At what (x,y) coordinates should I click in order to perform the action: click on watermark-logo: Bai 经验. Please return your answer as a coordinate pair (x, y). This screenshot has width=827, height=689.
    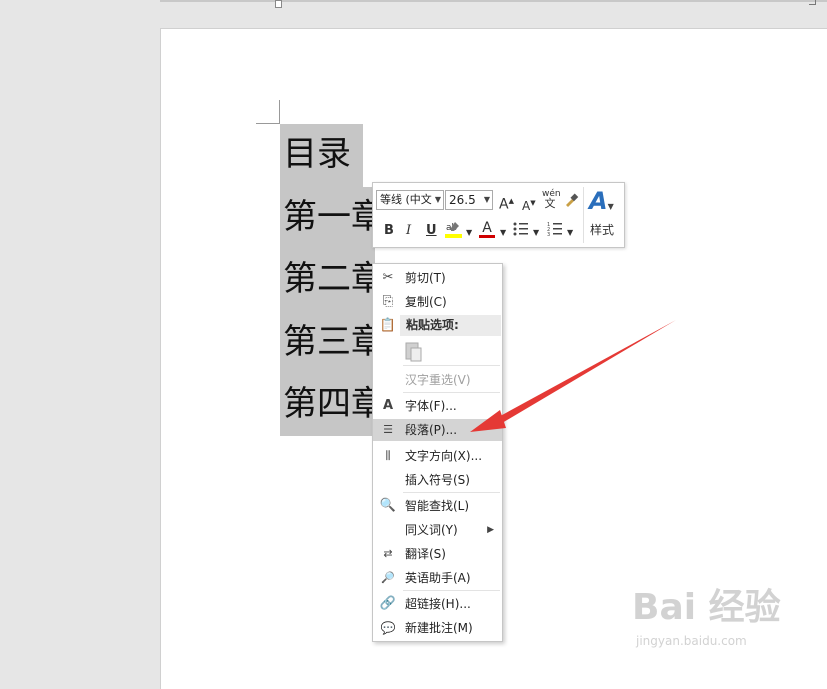
    Looking at the image, I should click on (706, 607).